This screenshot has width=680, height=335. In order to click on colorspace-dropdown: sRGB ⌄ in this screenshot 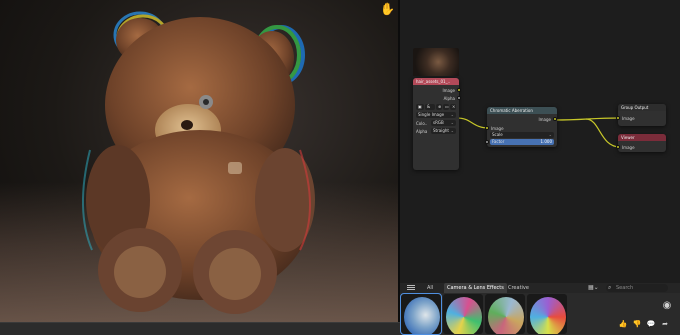, I will do `click(443, 123)`.